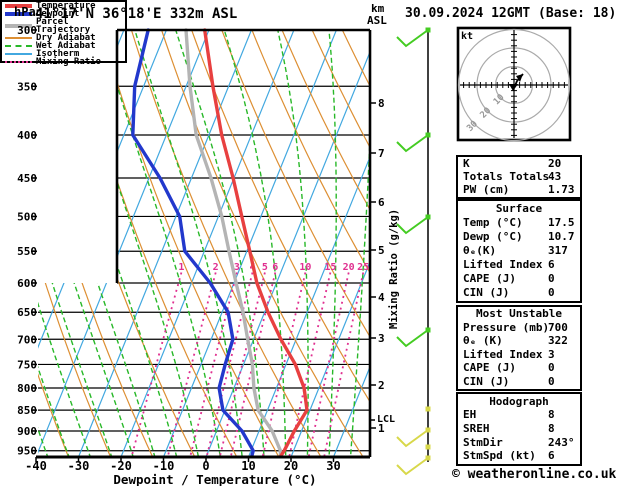 This screenshot has width=629, height=486. Describe the element at coordinates (519, 164) in the screenshot. I see `index-row: K 20` at that location.